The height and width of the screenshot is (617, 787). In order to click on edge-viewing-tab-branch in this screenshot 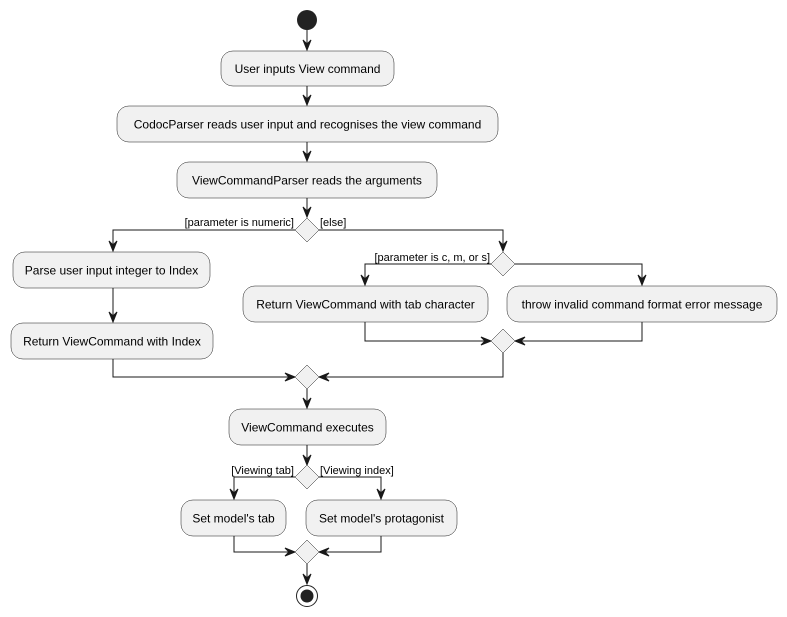, I will do `click(264, 487)`.